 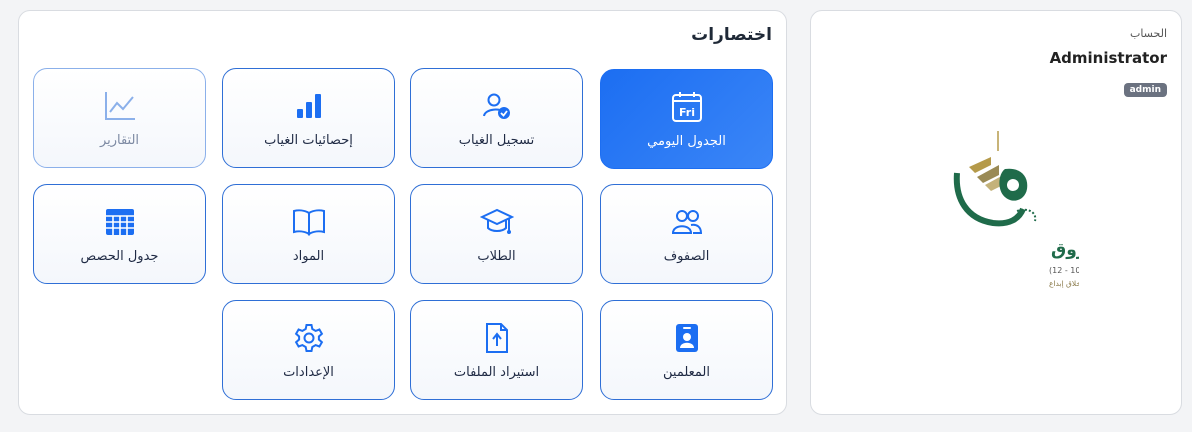 What do you see at coordinates (1148, 33) in the screenshot?
I see `account-label: الحساب` at bounding box center [1148, 33].